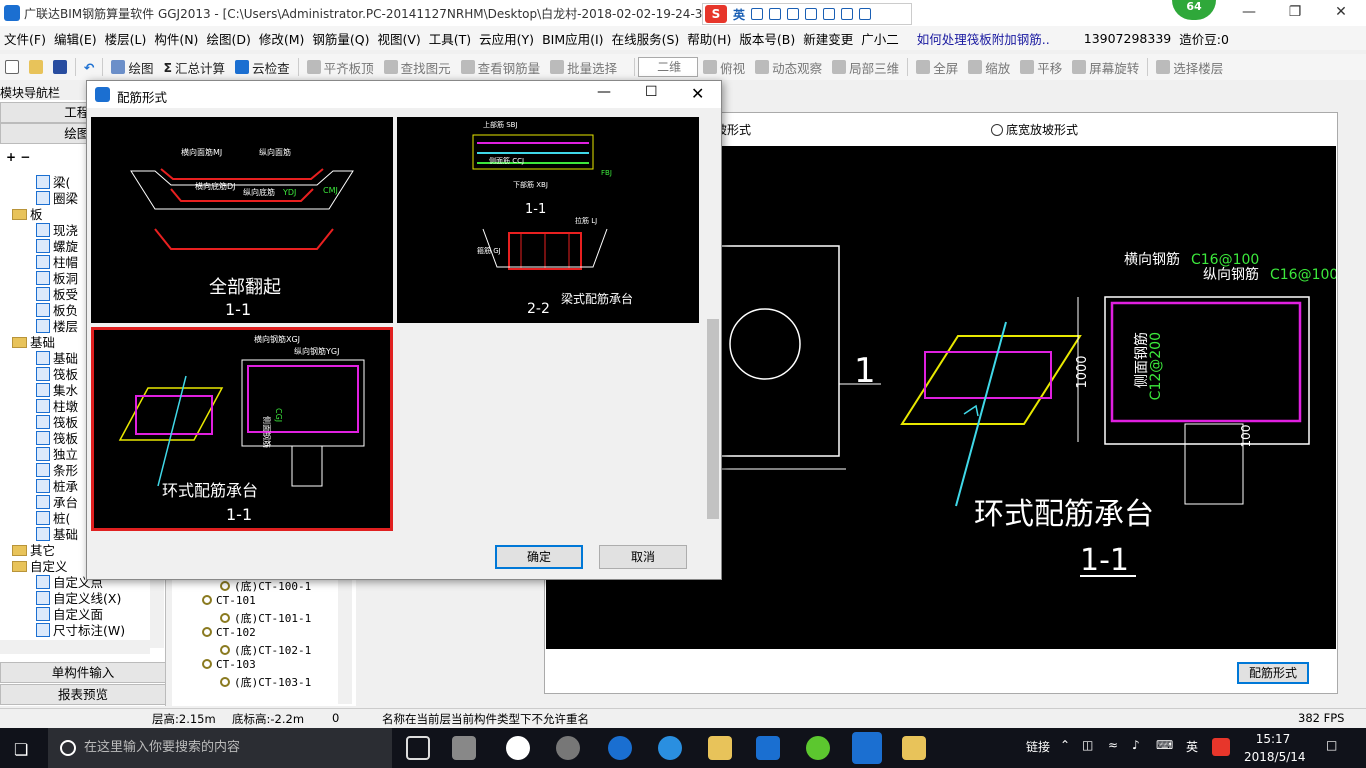 This screenshot has height=768, width=1366. I want to click on single-input-tab: 单构件输入, so click(83, 672).